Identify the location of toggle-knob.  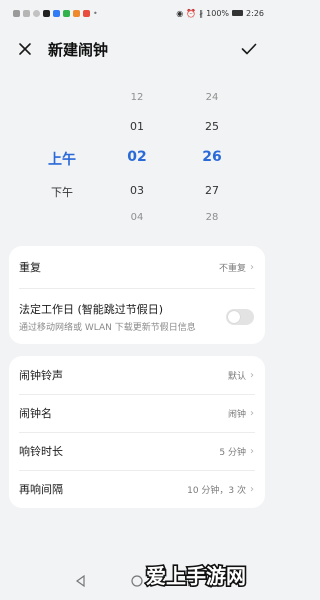
(234, 316).